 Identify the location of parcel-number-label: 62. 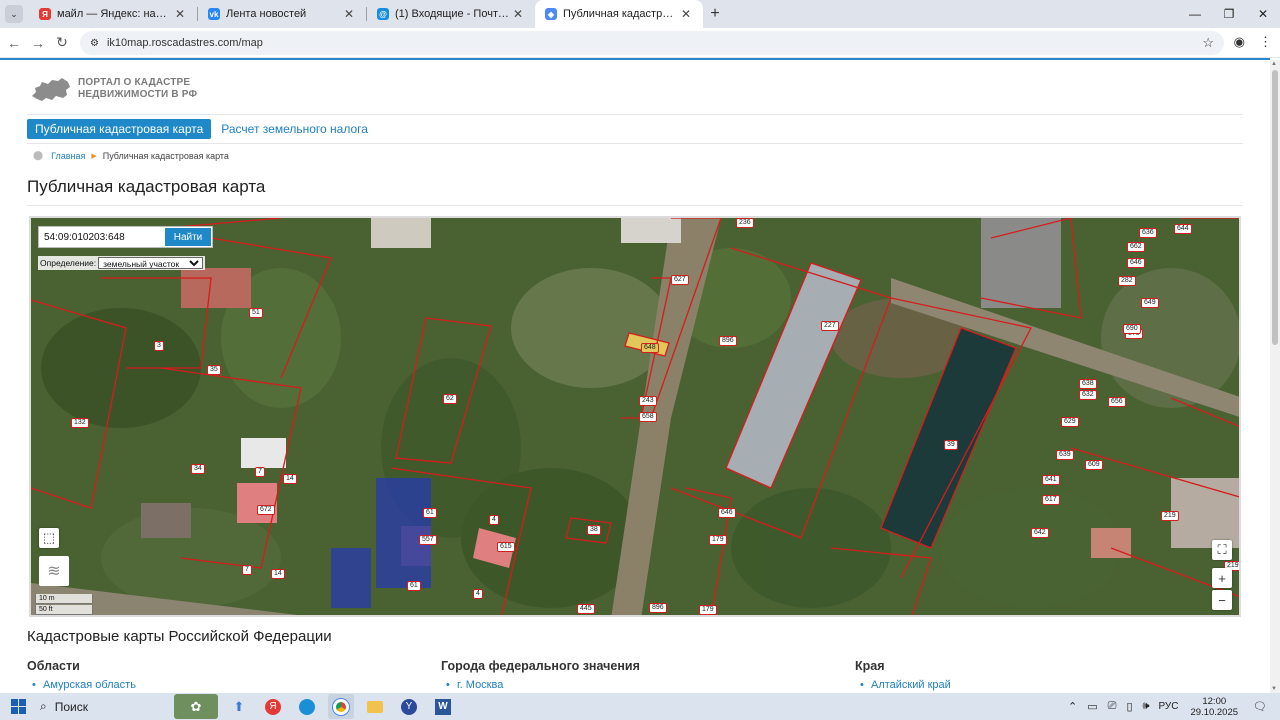
(450, 399).